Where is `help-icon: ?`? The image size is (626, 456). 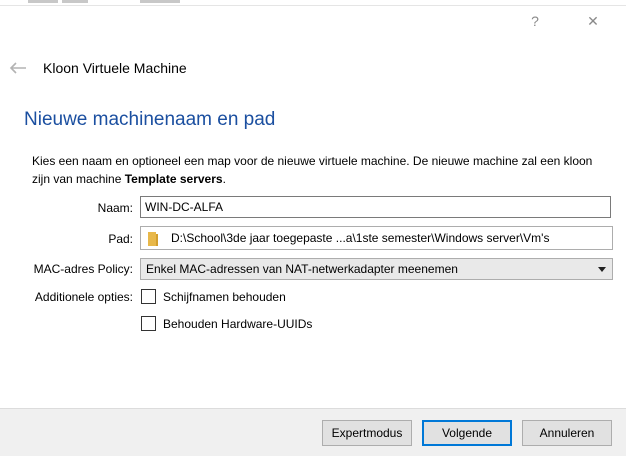 help-icon: ? is located at coordinates (535, 21).